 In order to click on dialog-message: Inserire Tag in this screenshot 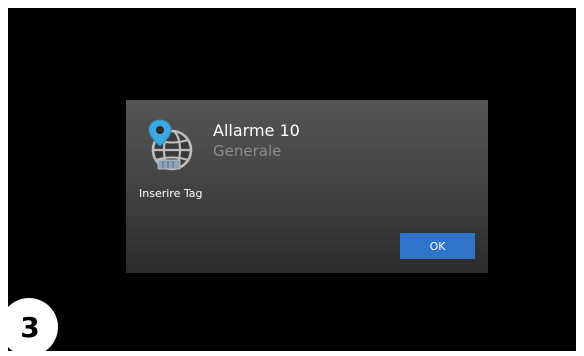, I will do `click(171, 193)`.